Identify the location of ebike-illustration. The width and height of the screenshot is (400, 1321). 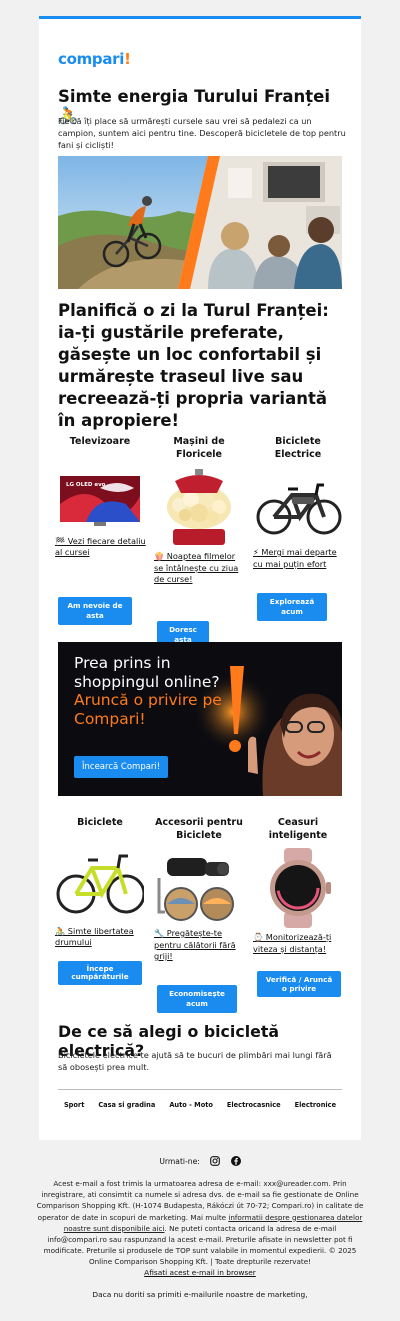
(299, 509).